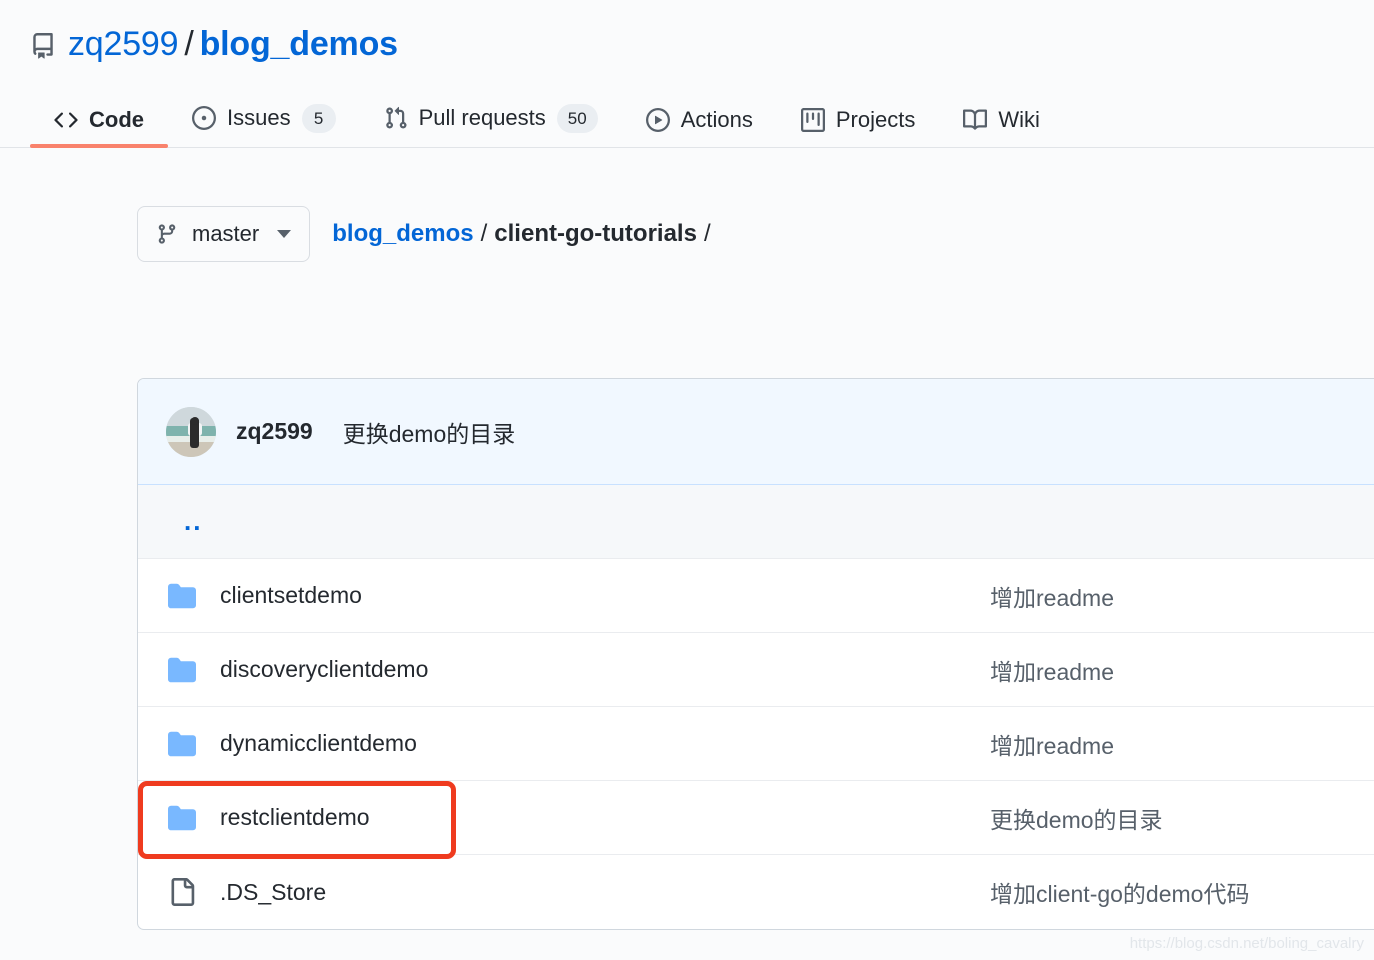 This screenshot has height=960, width=1374. Describe the element at coordinates (66, 120) in the screenshot. I see `code-icon` at that location.